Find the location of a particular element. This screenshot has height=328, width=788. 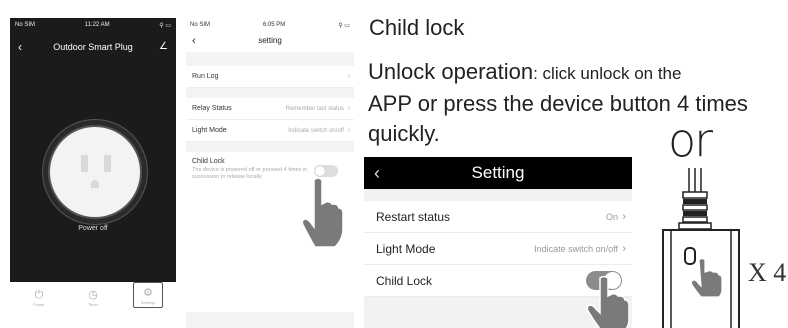

instruction-line3: quickly. is located at coordinates (404, 133).